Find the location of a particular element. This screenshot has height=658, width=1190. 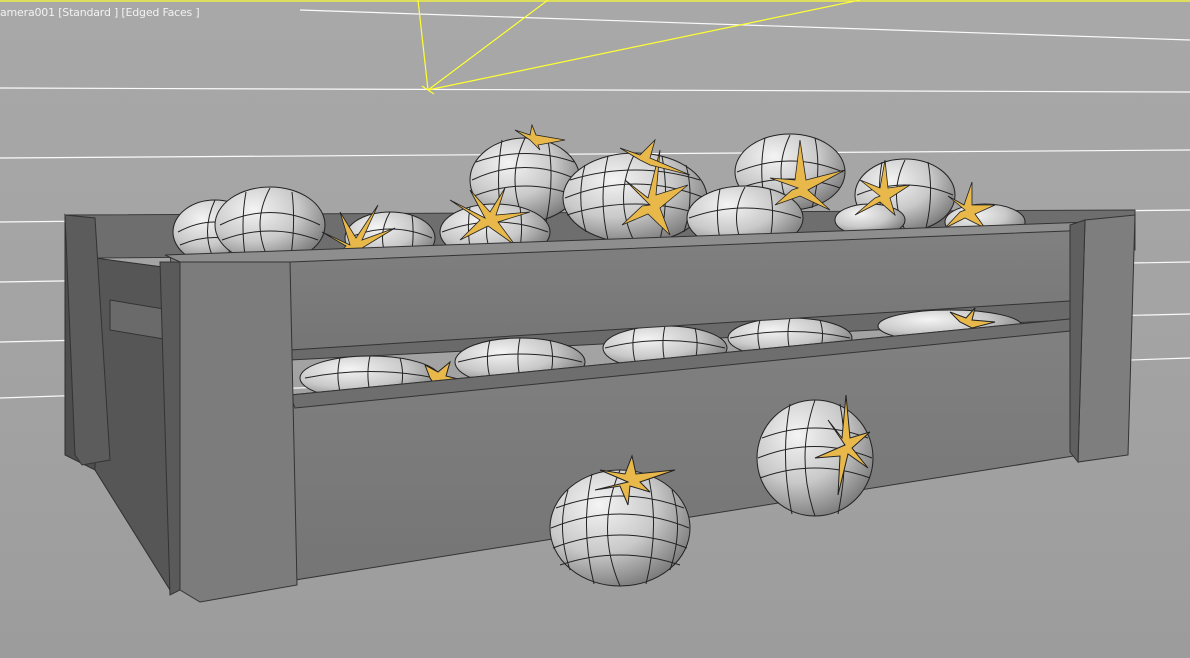

crate-right-post is located at coordinates (1106, 338).